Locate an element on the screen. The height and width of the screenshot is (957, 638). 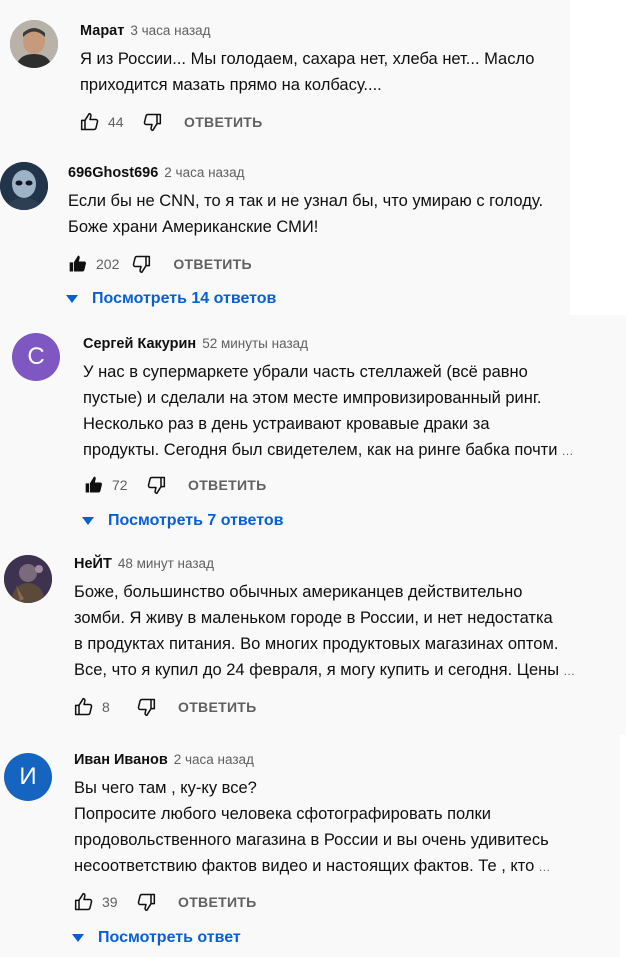
view-replies-button: Посмотреть 7 ответов is located at coordinates (182, 521).